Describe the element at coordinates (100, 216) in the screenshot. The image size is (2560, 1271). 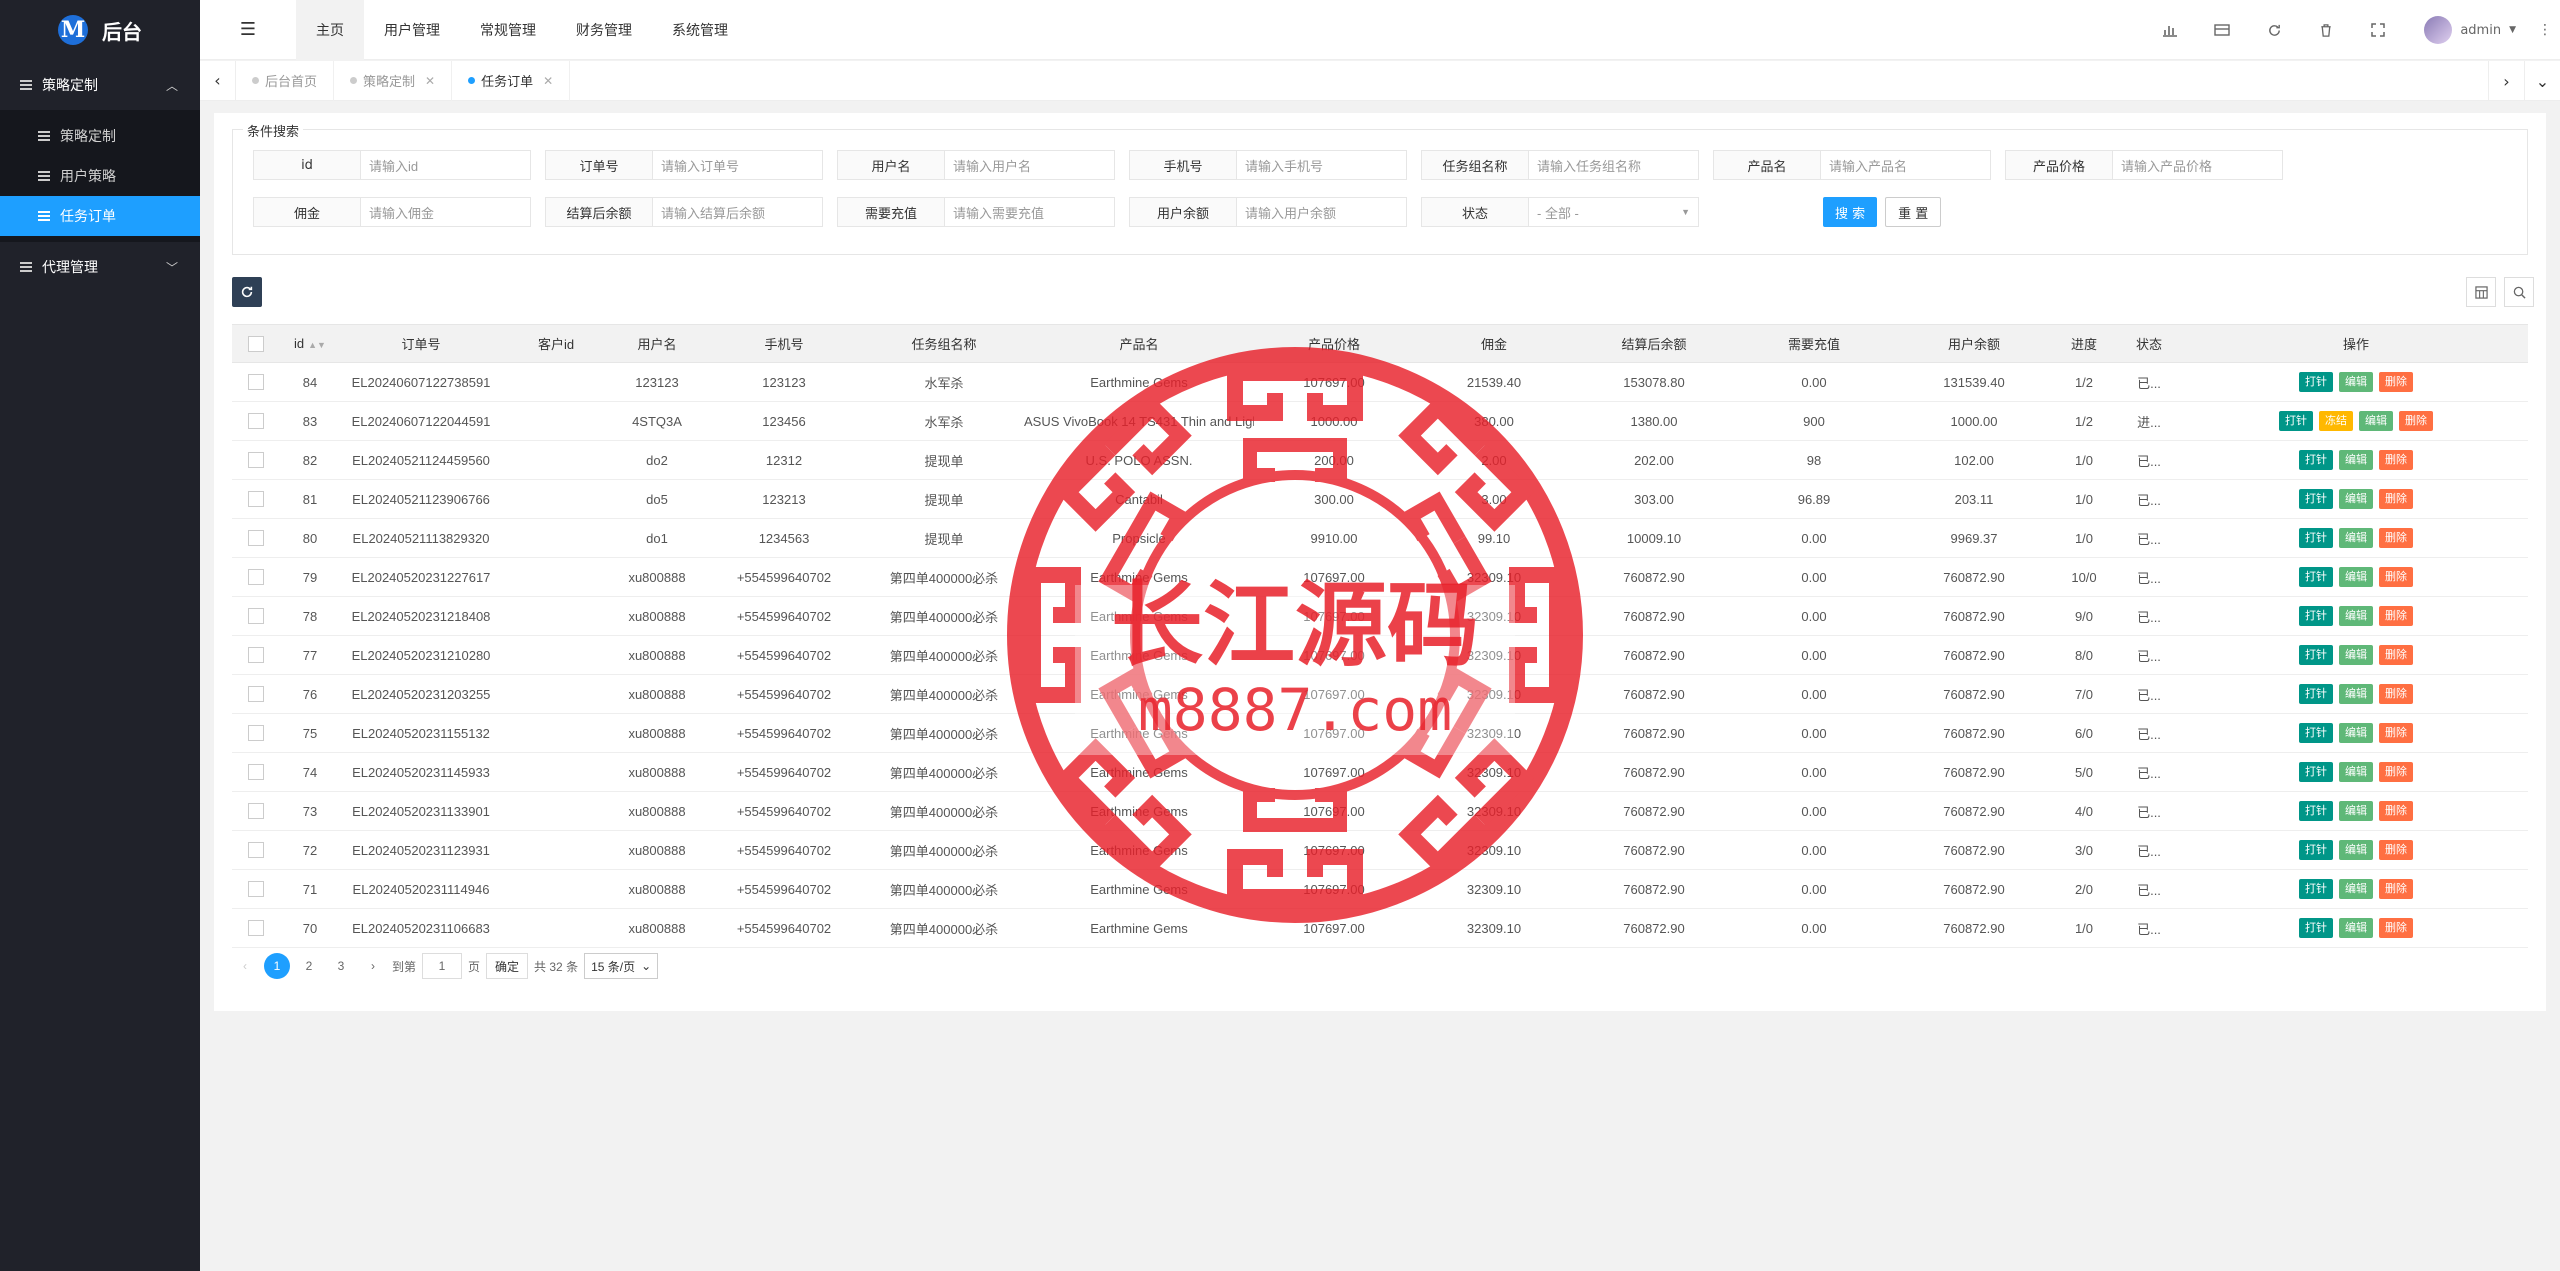
I see `sidebar-item-task-orders: 任务订单` at that location.